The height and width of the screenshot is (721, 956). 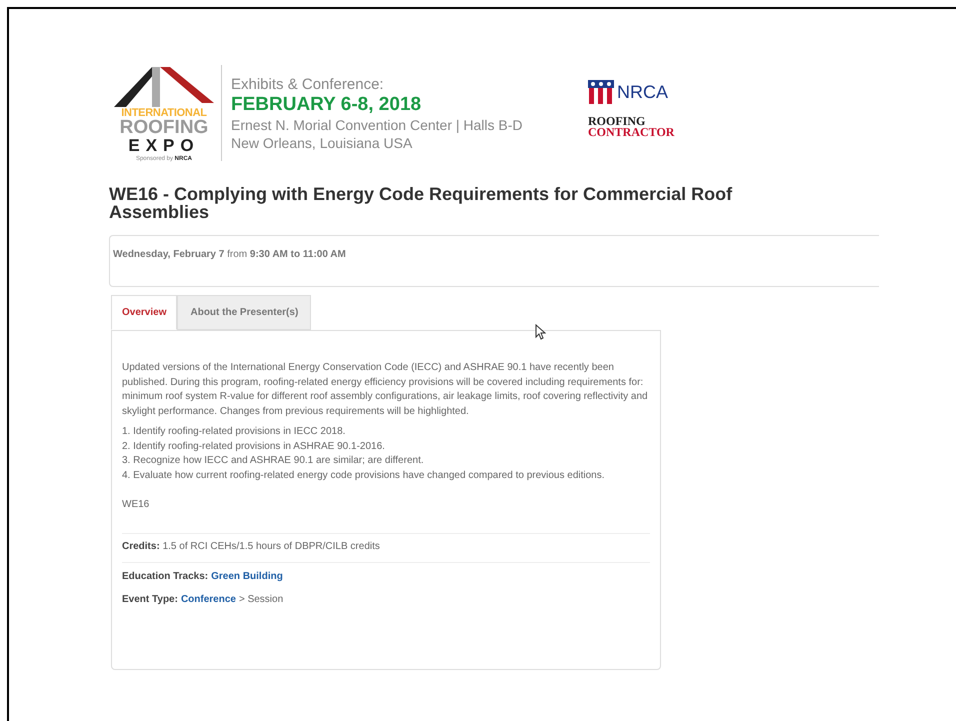 What do you see at coordinates (322, 143) in the screenshot?
I see `event-city: New Orleans, Louisiana USA` at bounding box center [322, 143].